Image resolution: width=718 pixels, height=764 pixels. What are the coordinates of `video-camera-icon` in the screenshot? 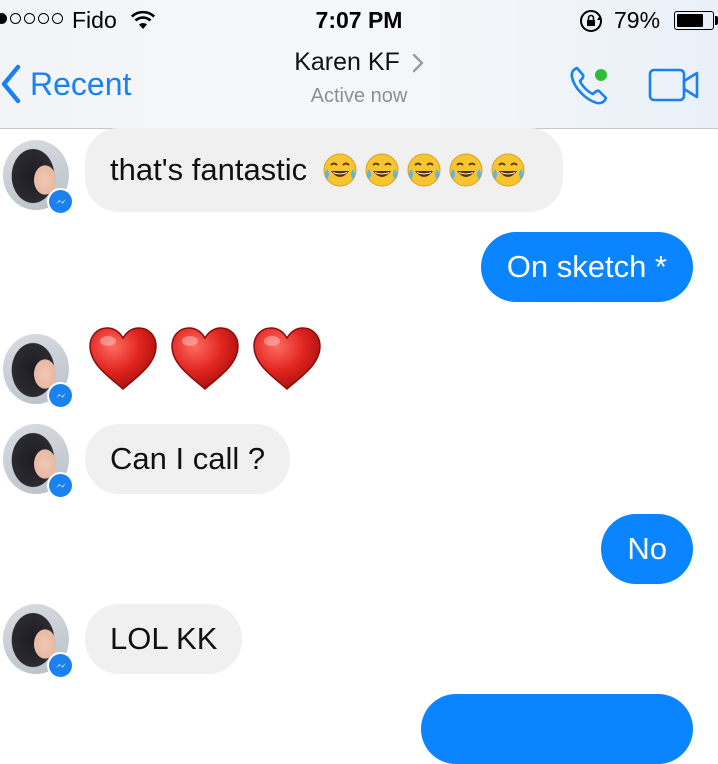 It's located at (673, 85).